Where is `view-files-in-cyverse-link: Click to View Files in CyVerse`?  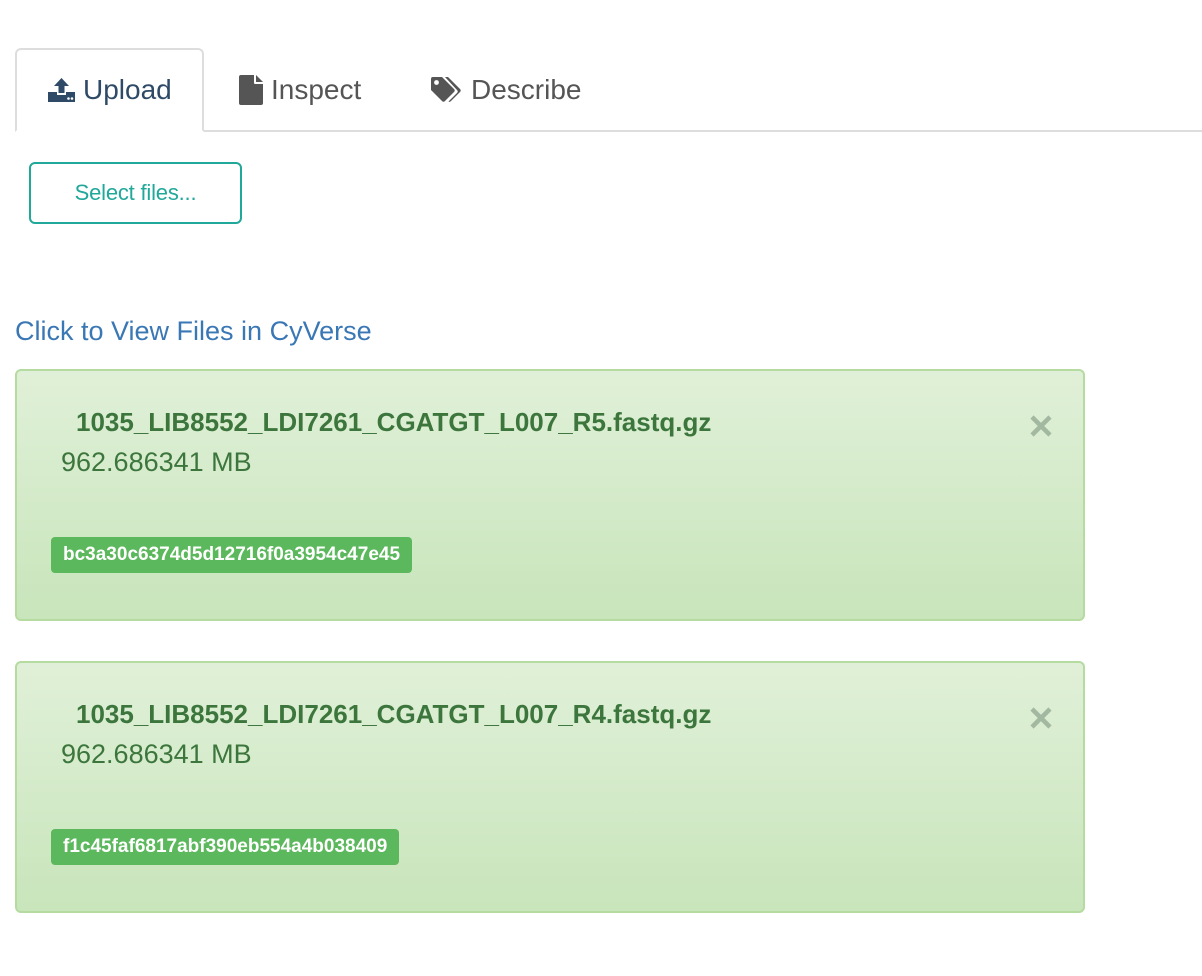 view-files-in-cyverse-link: Click to View Files in CyVerse is located at coordinates (193, 331).